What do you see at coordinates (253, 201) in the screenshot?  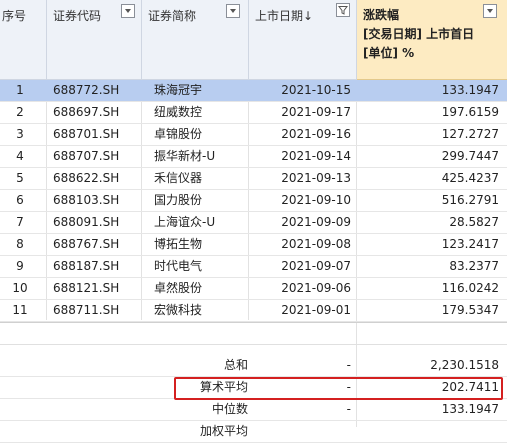 I see `table-row: 6 688103.SH 国力股份 2021-09-10 516.2791` at bounding box center [253, 201].